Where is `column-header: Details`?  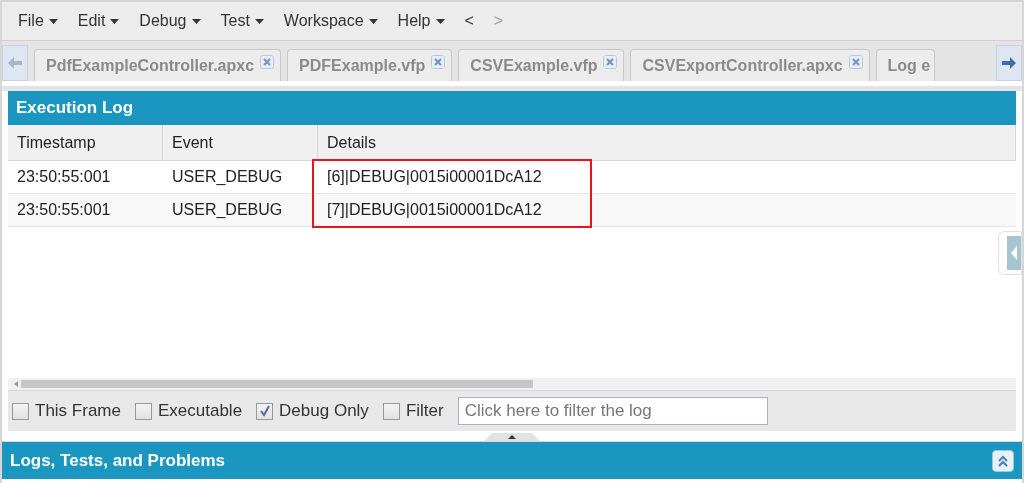 column-header: Details is located at coordinates (667, 143).